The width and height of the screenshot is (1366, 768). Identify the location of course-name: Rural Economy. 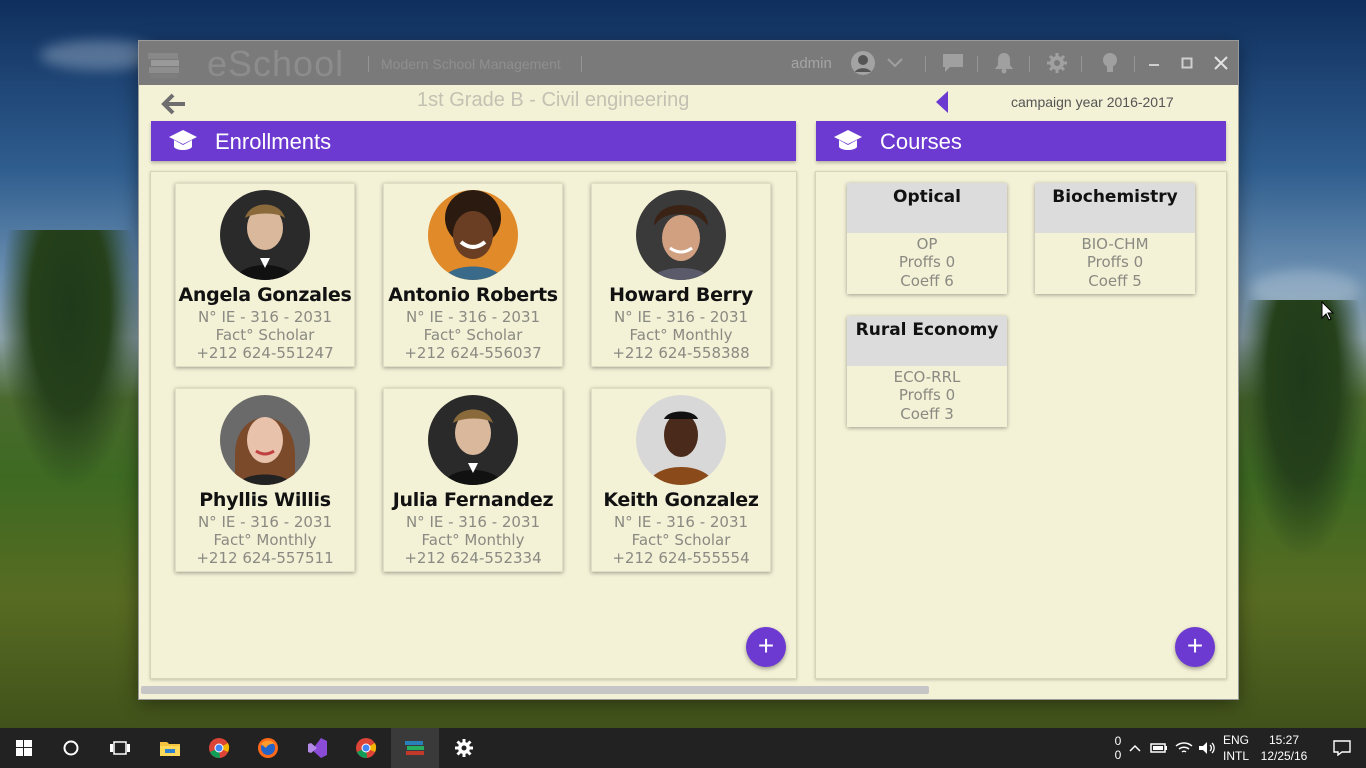
(927, 330).